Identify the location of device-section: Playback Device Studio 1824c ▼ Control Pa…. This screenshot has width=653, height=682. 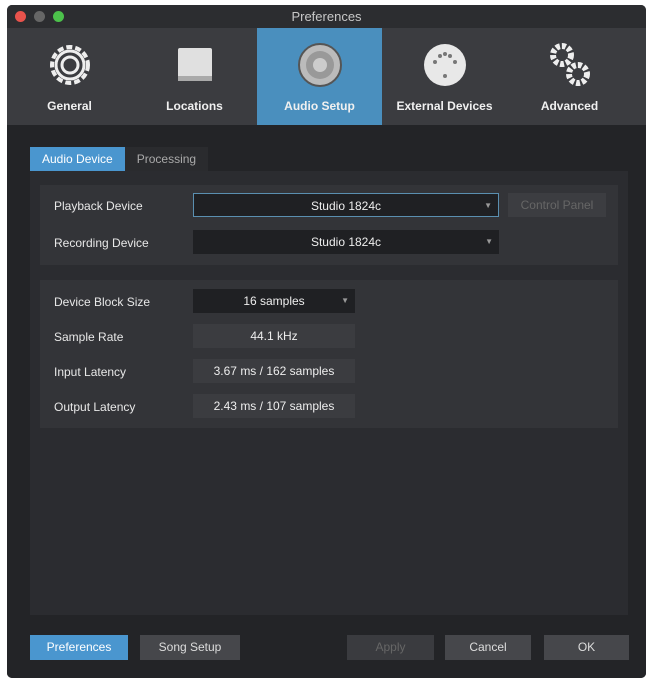
(329, 225).